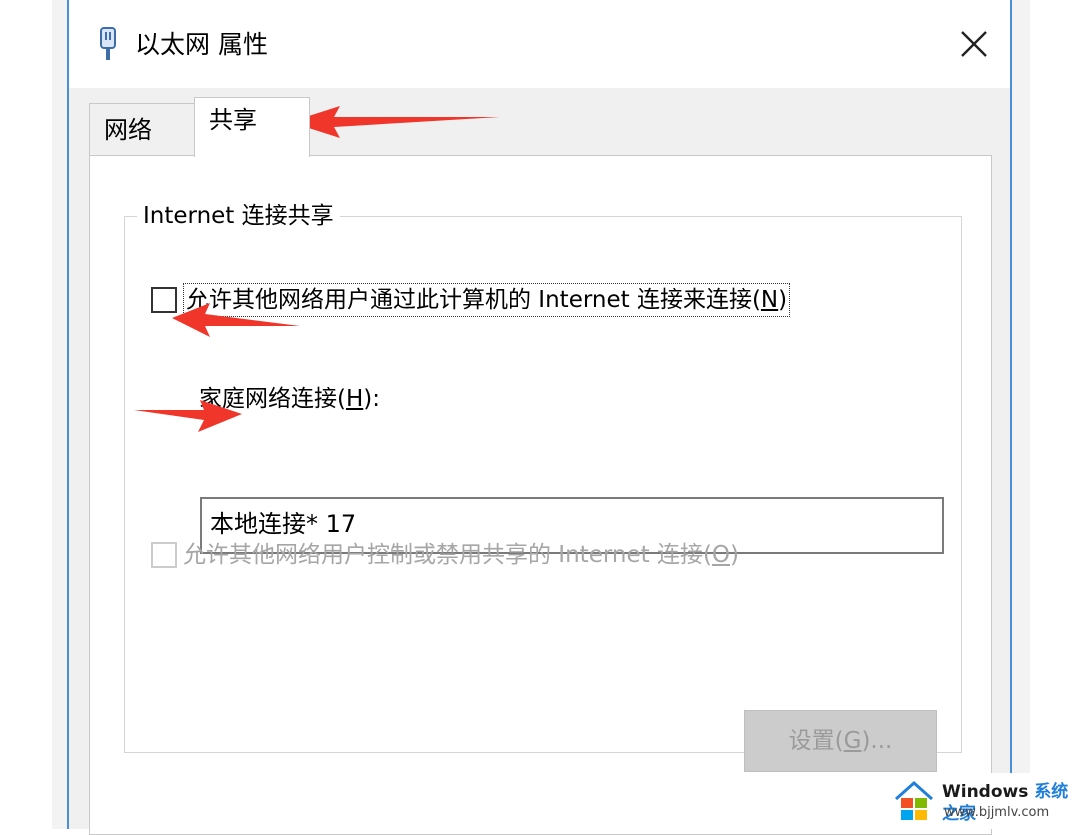 Image resolution: width=1080 pixels, height=835 pixels. I want to click on windows-logo-icon, so click(914, 800).